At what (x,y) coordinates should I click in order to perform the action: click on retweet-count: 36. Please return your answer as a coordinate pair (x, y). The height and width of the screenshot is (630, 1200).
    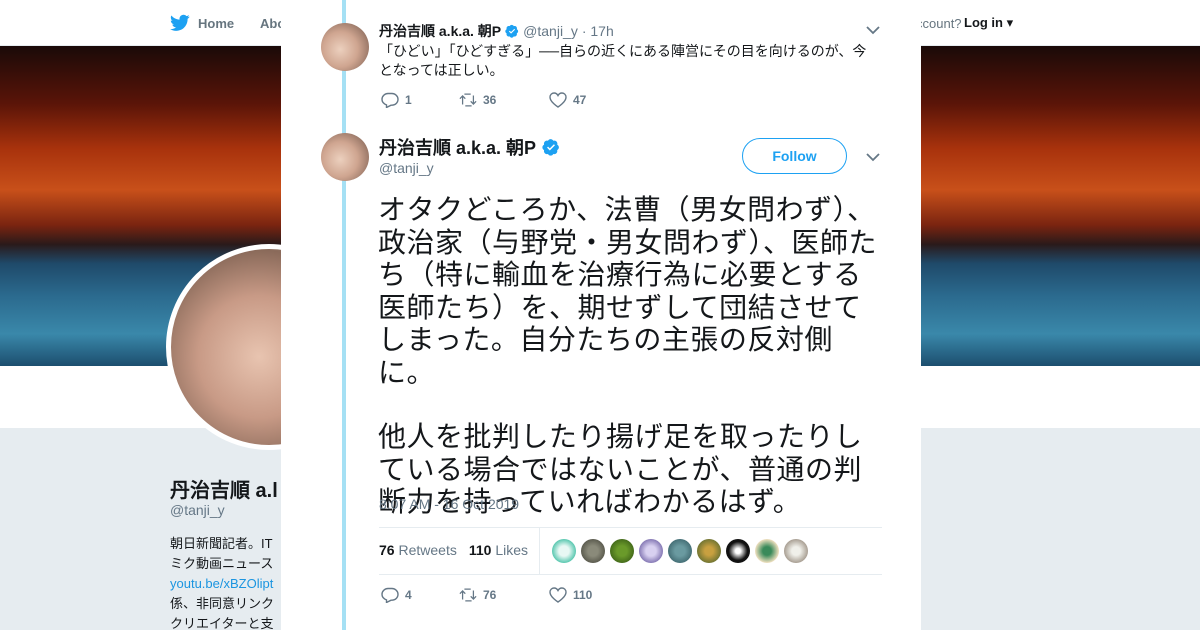
    Looking at the image, I should click on (490, 100).